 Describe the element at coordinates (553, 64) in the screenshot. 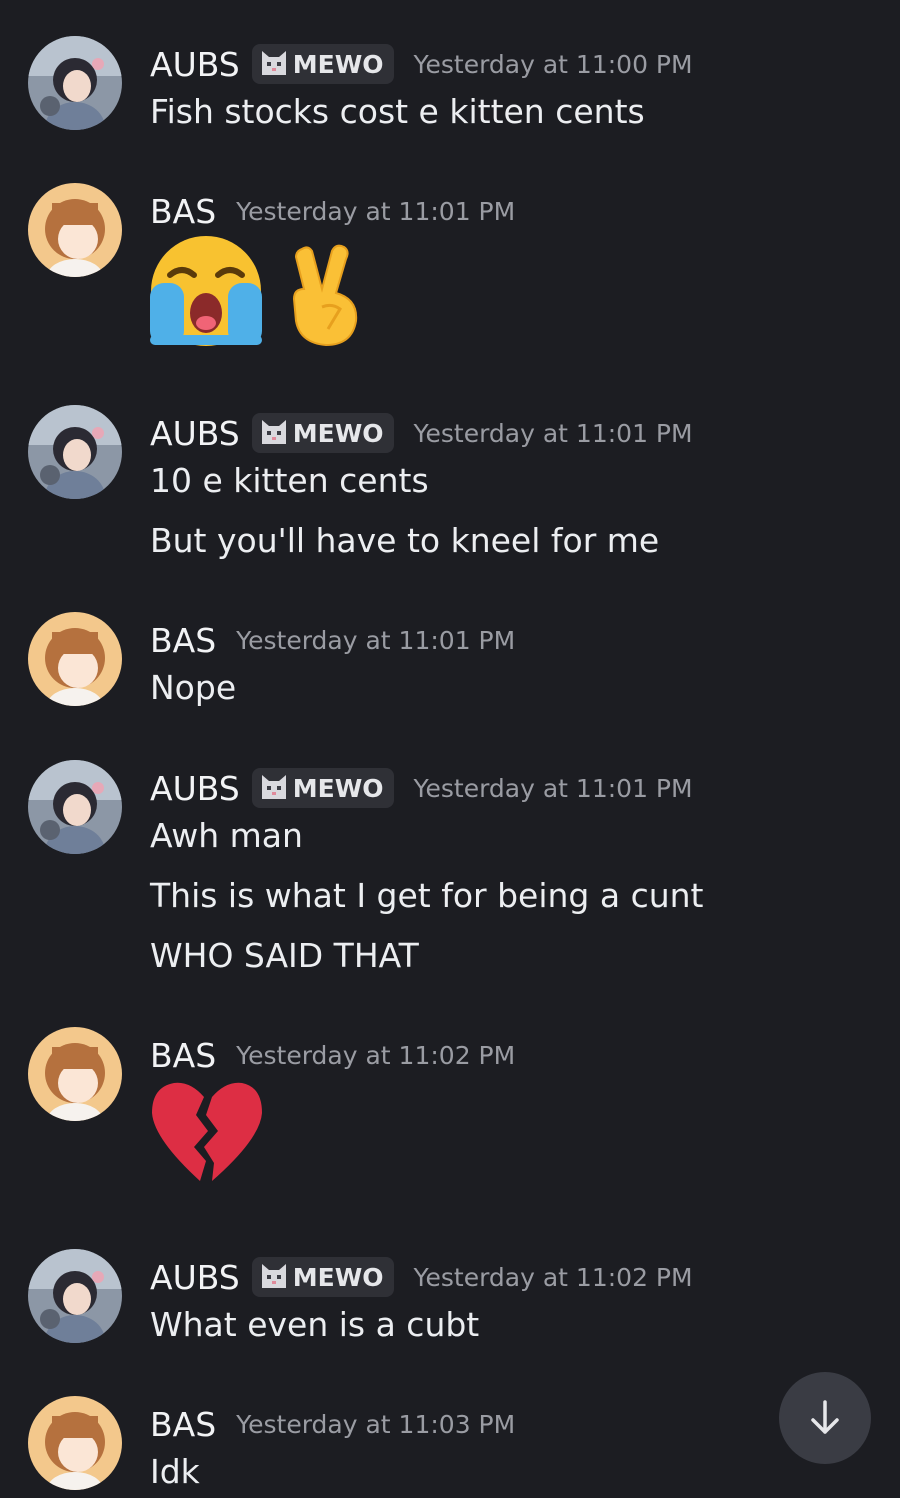

I see `timestamp: Yesterday at 11:00 PM` at that location.